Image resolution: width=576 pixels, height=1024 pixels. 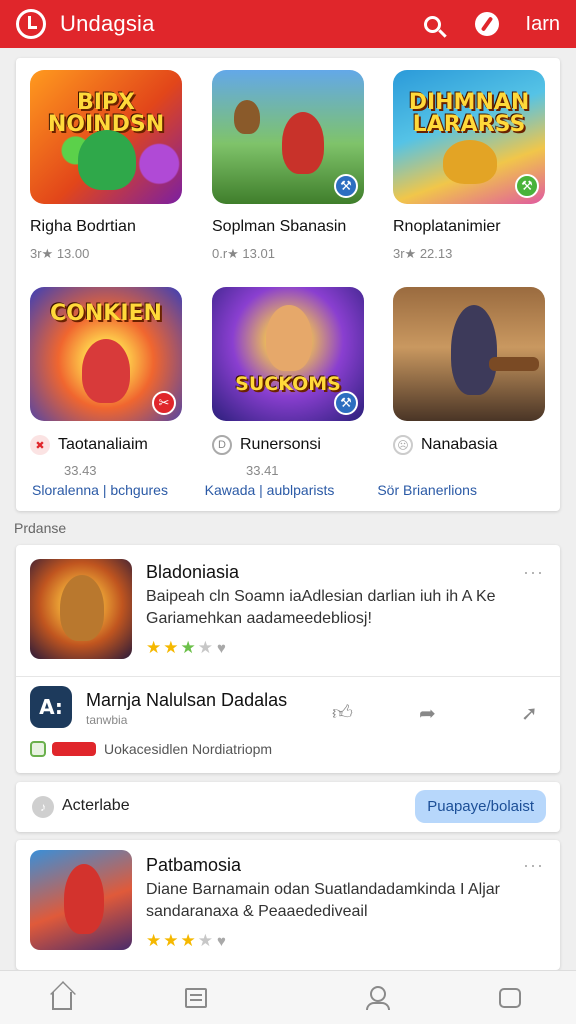 What do you see at coordinates (463, 490) in the screenshot?
I see `category-link: Sör Brianerlions` at bounding box center [463, 490].